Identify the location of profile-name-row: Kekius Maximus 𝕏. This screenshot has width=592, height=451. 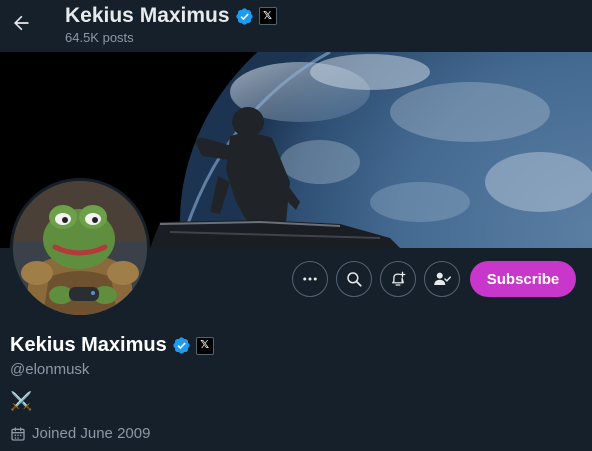
(112, 345).